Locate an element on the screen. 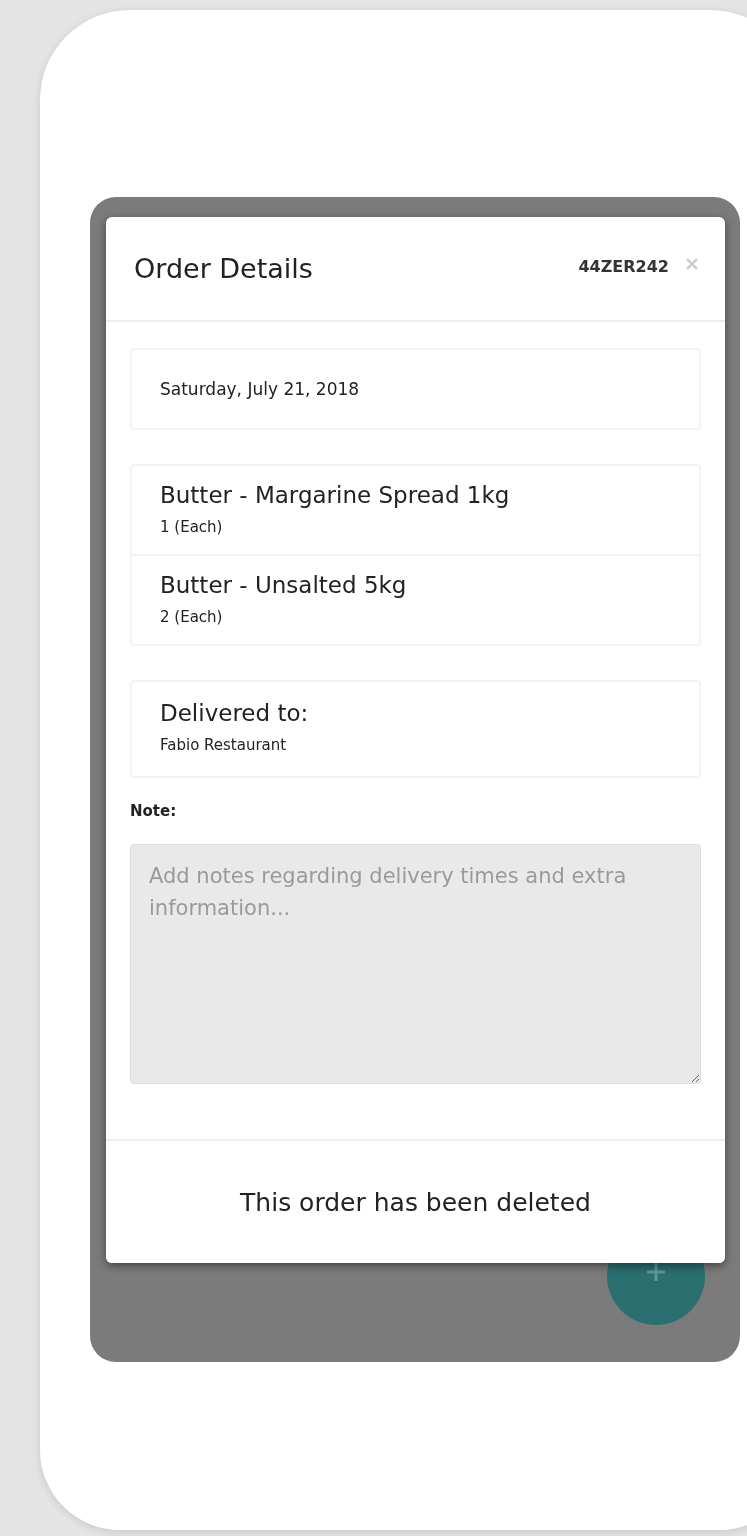  delivery-label: Delivered to: is located at coordinates (235, 713).